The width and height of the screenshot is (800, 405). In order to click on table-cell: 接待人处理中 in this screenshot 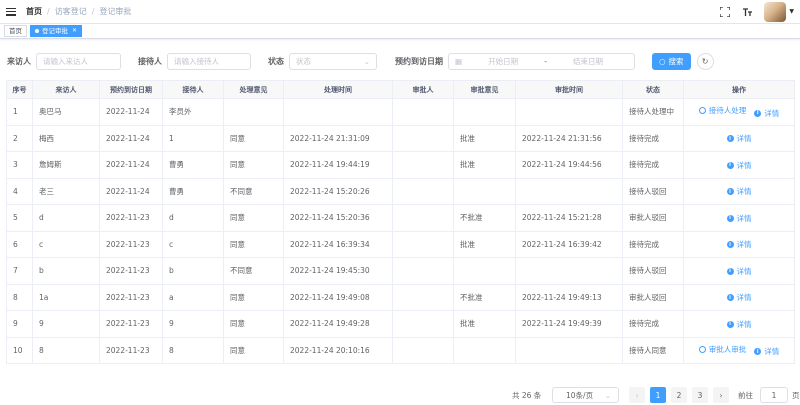, I will do `click(653, 112)`.